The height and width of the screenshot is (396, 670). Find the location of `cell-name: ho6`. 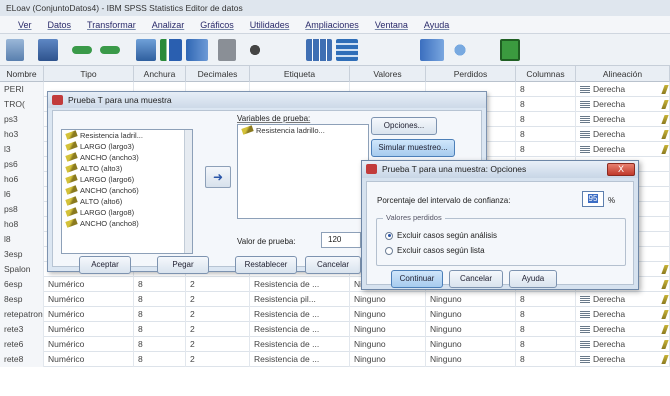

cell-name: ho6 is located at coordinates (22, 179).